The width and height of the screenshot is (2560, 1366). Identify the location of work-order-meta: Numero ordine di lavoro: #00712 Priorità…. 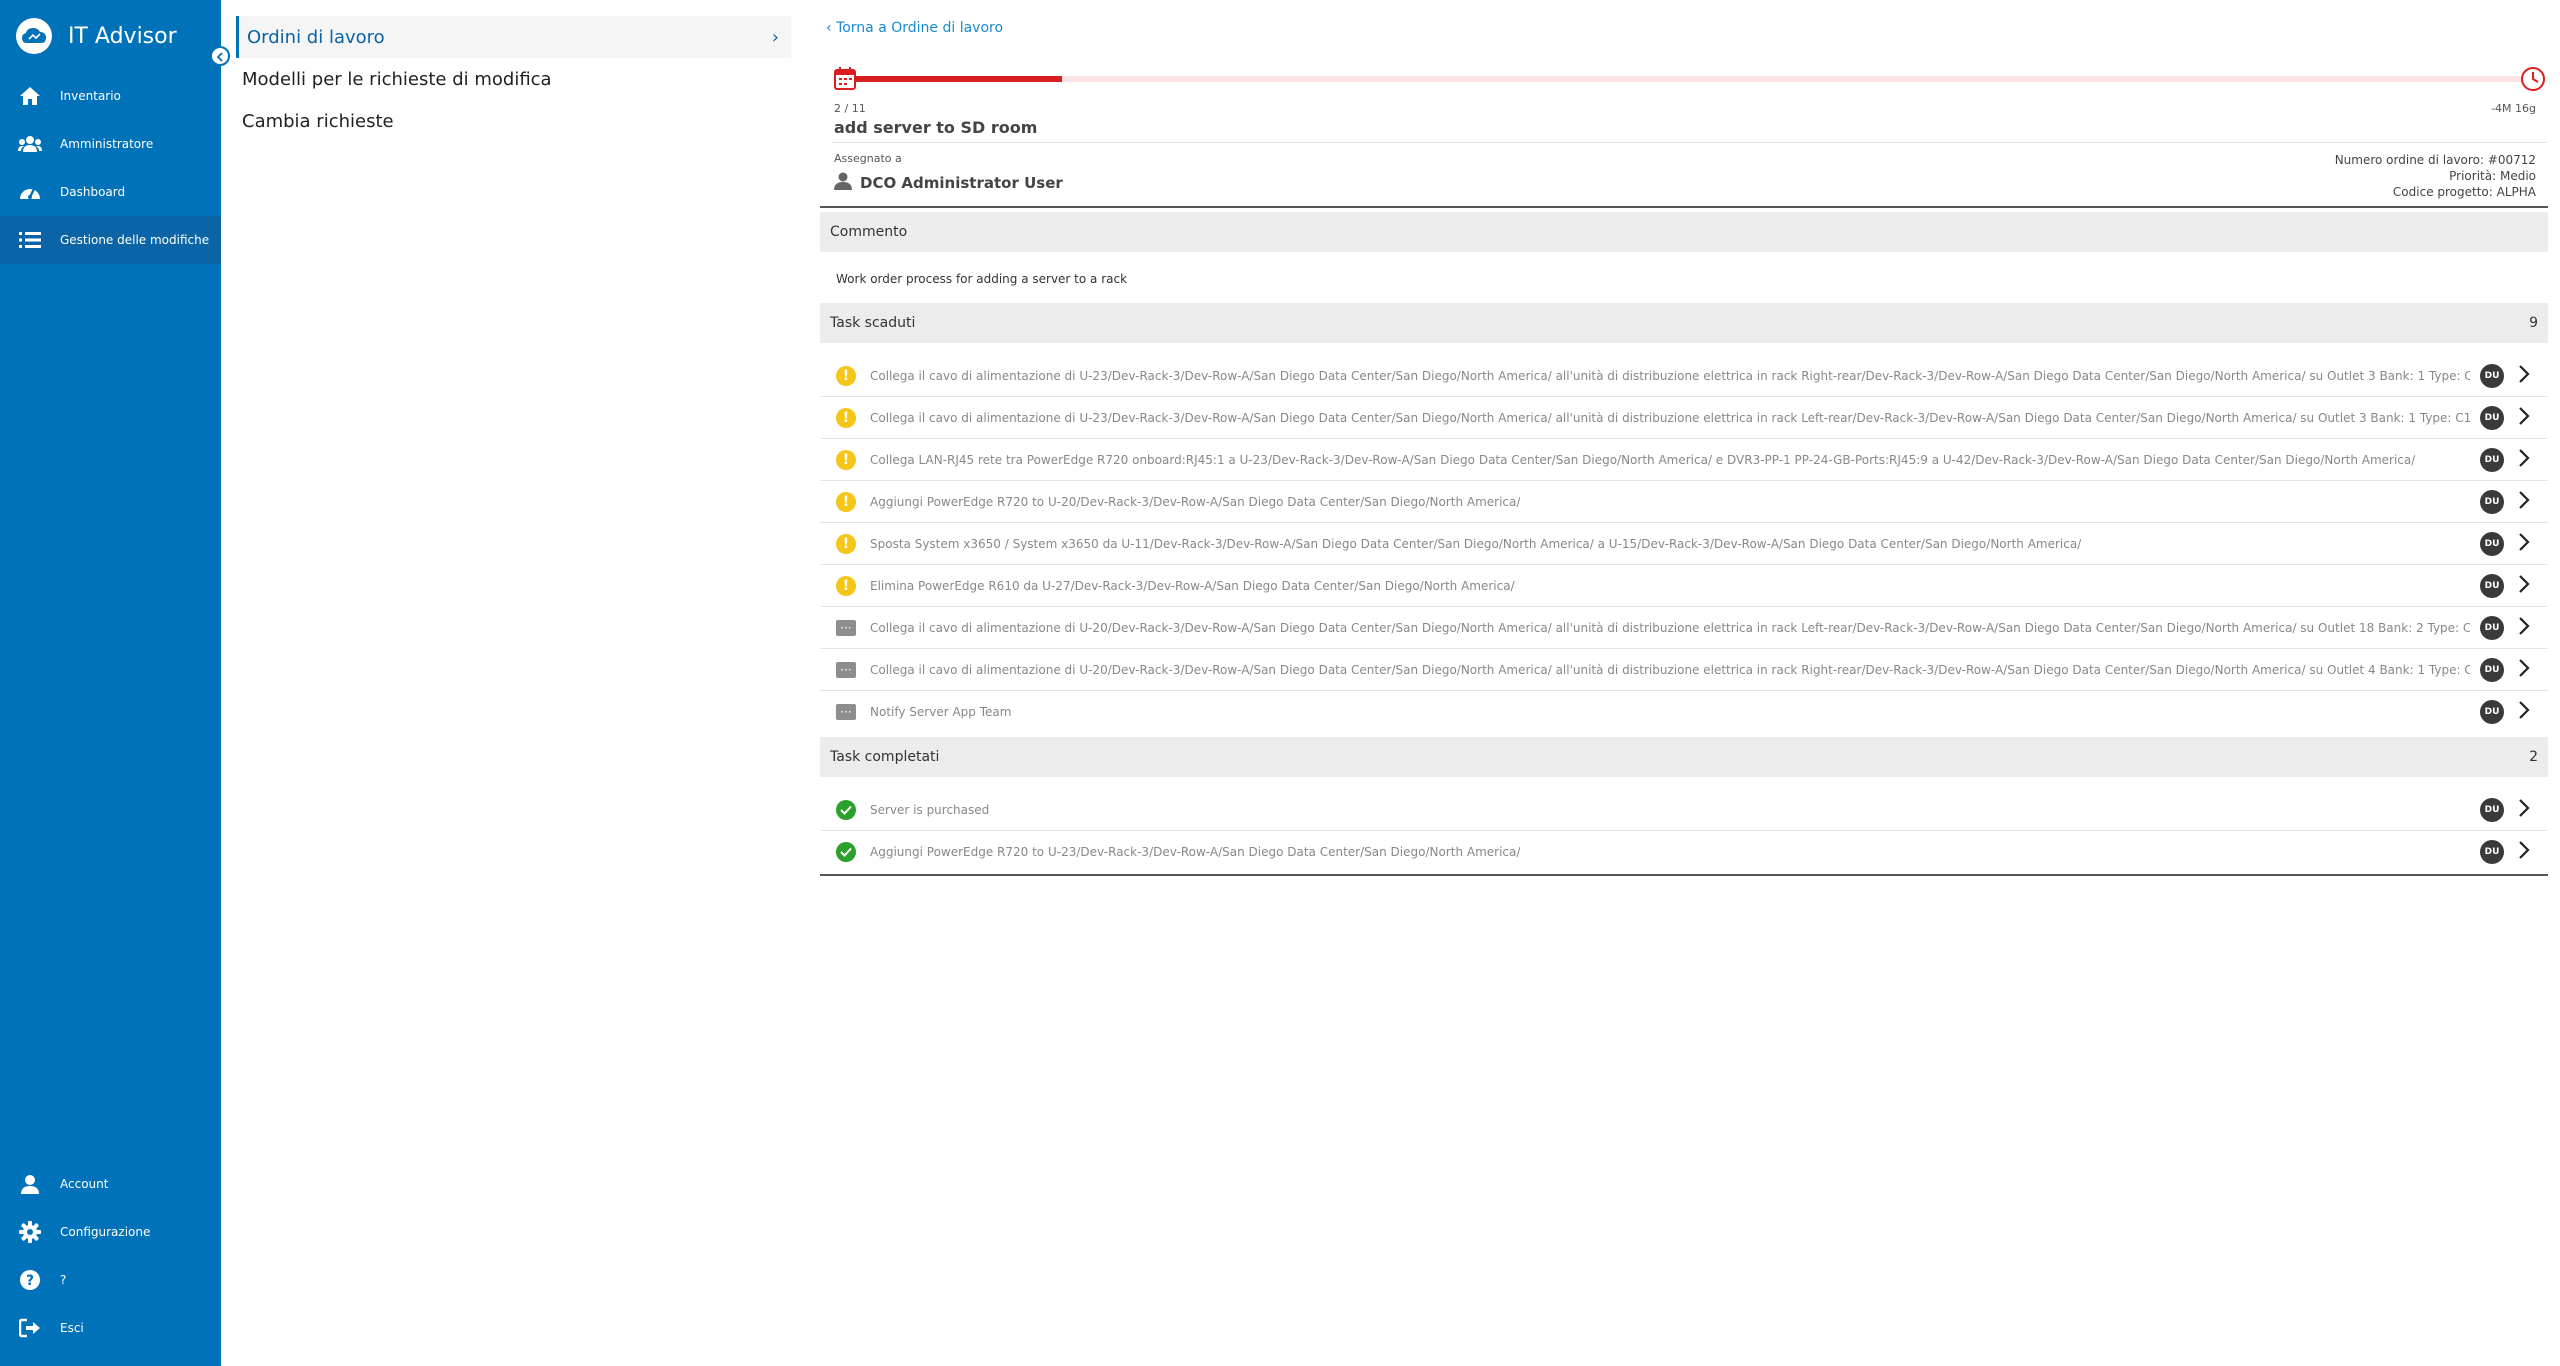
(2435, 176).